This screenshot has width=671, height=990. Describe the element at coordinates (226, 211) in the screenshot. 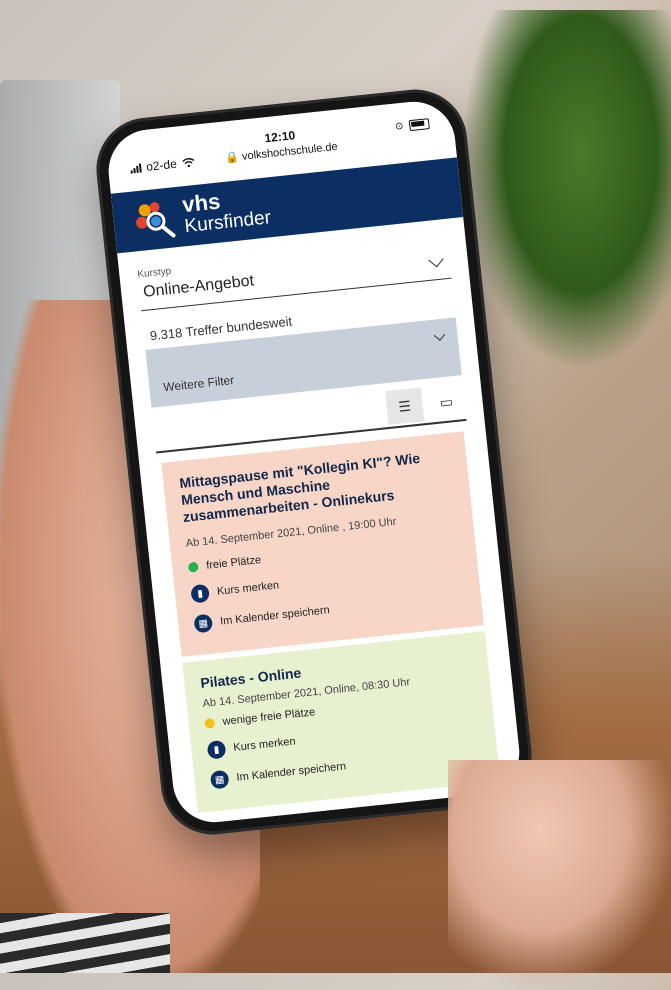

I see `brand: vhs Kursfinder` at that location.